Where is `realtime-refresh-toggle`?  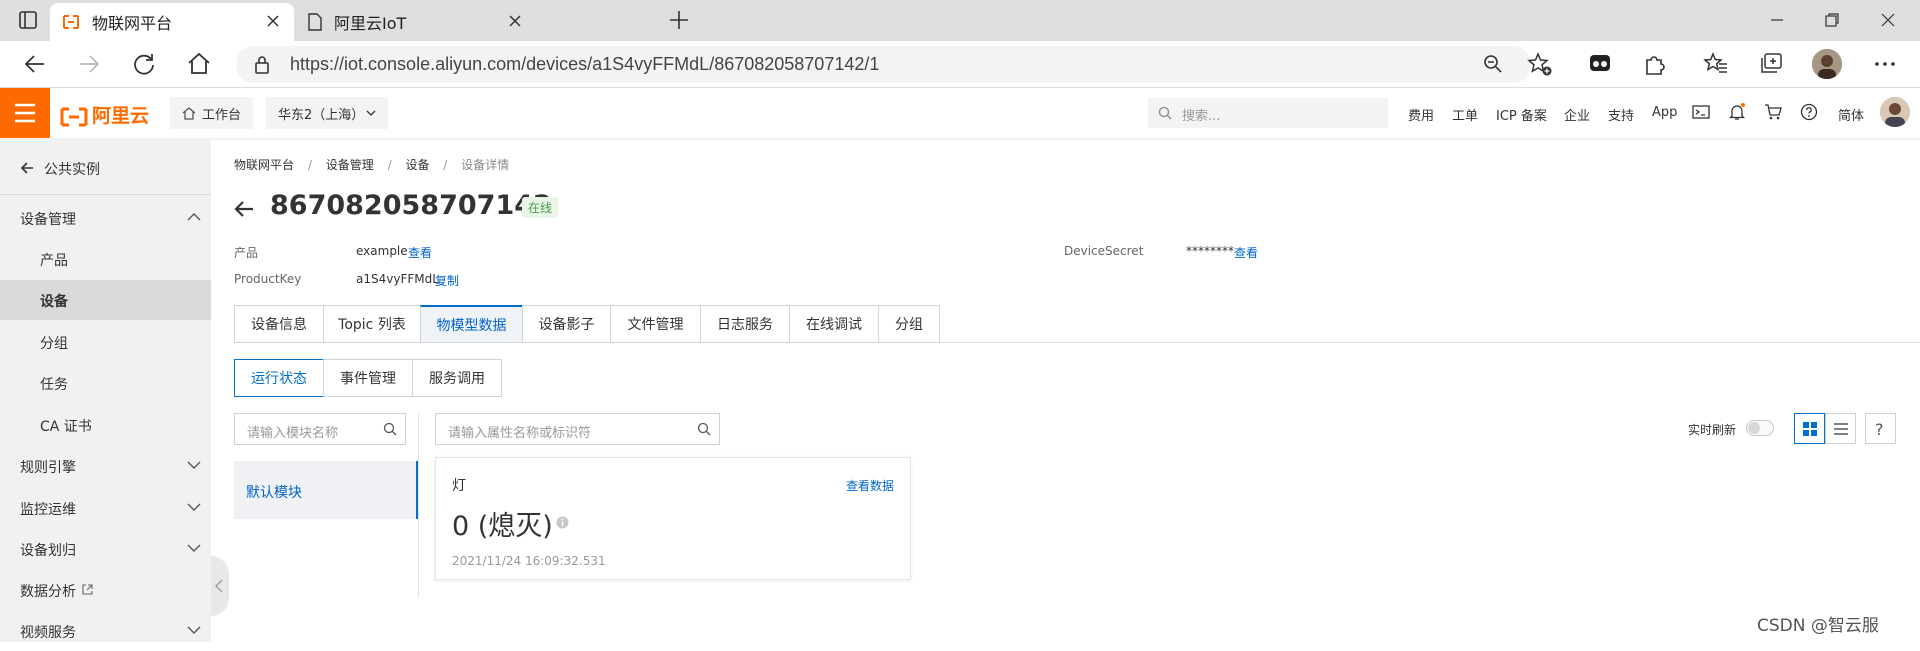
realtime-refresh-toggle is located at coordinates (1760, 428).